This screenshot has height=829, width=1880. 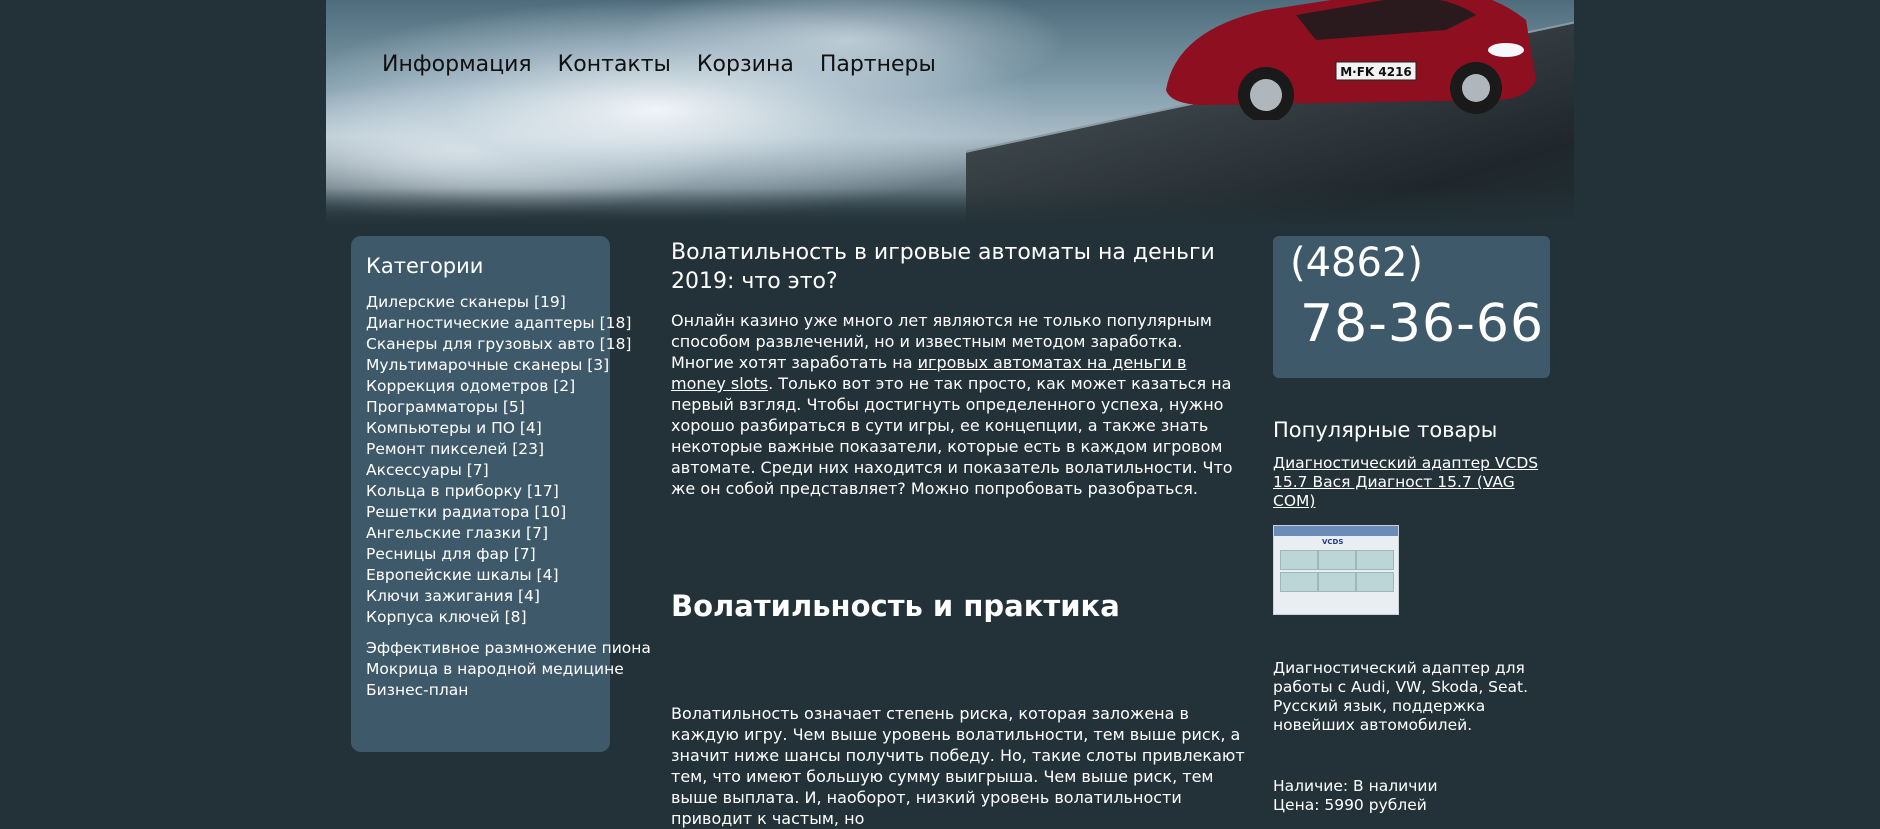 What do you see at coordinates (488, 690) in the screenshot?
I see `list-item: Бизнес-план` at bounding box center [488, 690].